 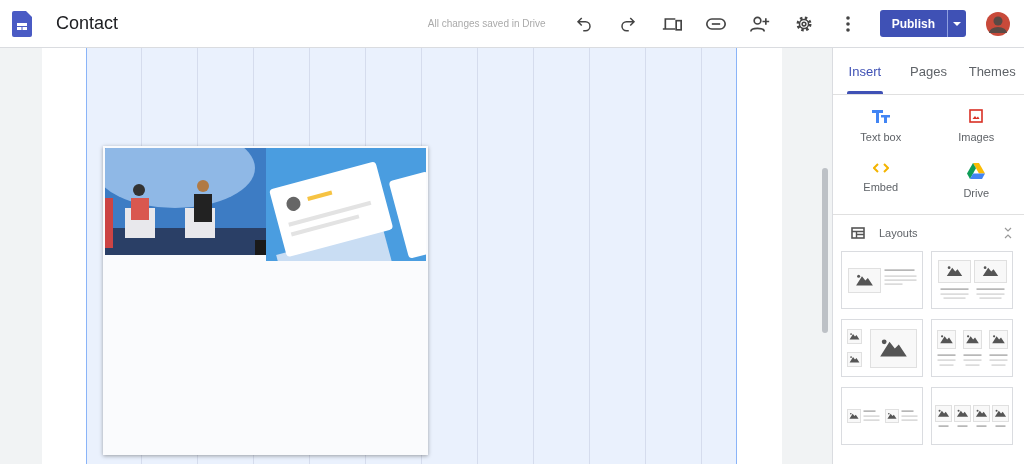 What do you see at coordinates (803, 23) in the screenshot?
I see `settings-icon` at bounding box center [803, 23].